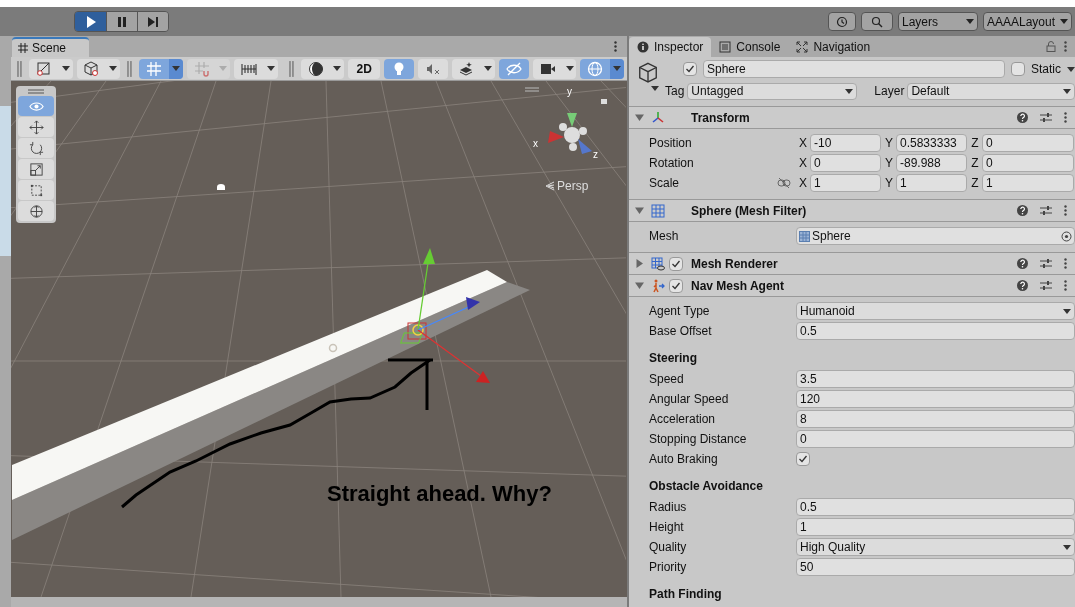 Image resolution: width=1075 pixels, height=607 pixels. Describe the element at coordinates (935, 379) in the screenshot. I see `input-field: 3.5` at that location.